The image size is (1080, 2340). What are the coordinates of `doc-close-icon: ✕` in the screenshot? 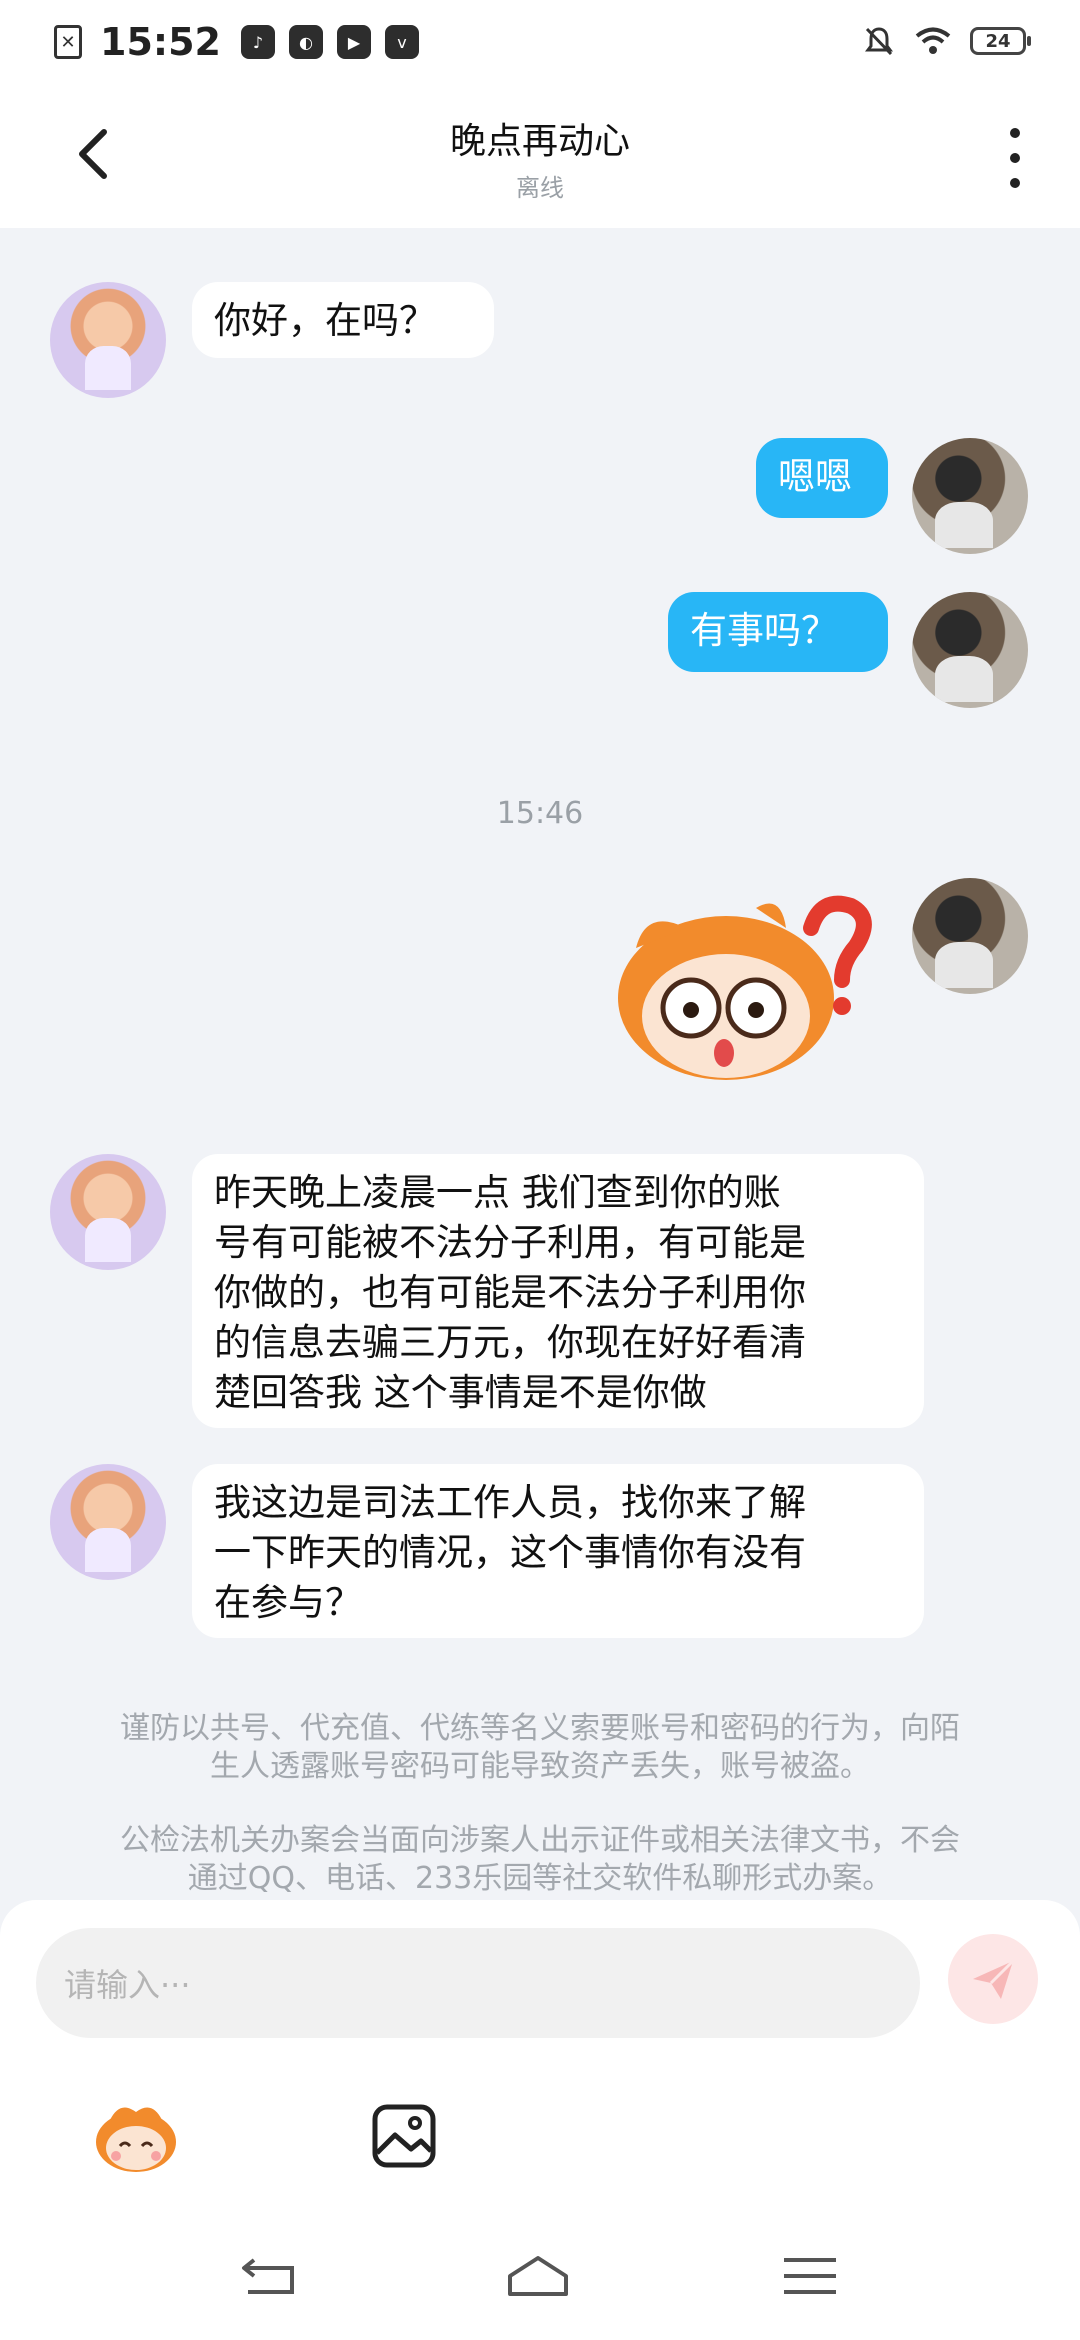 It's located at (68, 42).